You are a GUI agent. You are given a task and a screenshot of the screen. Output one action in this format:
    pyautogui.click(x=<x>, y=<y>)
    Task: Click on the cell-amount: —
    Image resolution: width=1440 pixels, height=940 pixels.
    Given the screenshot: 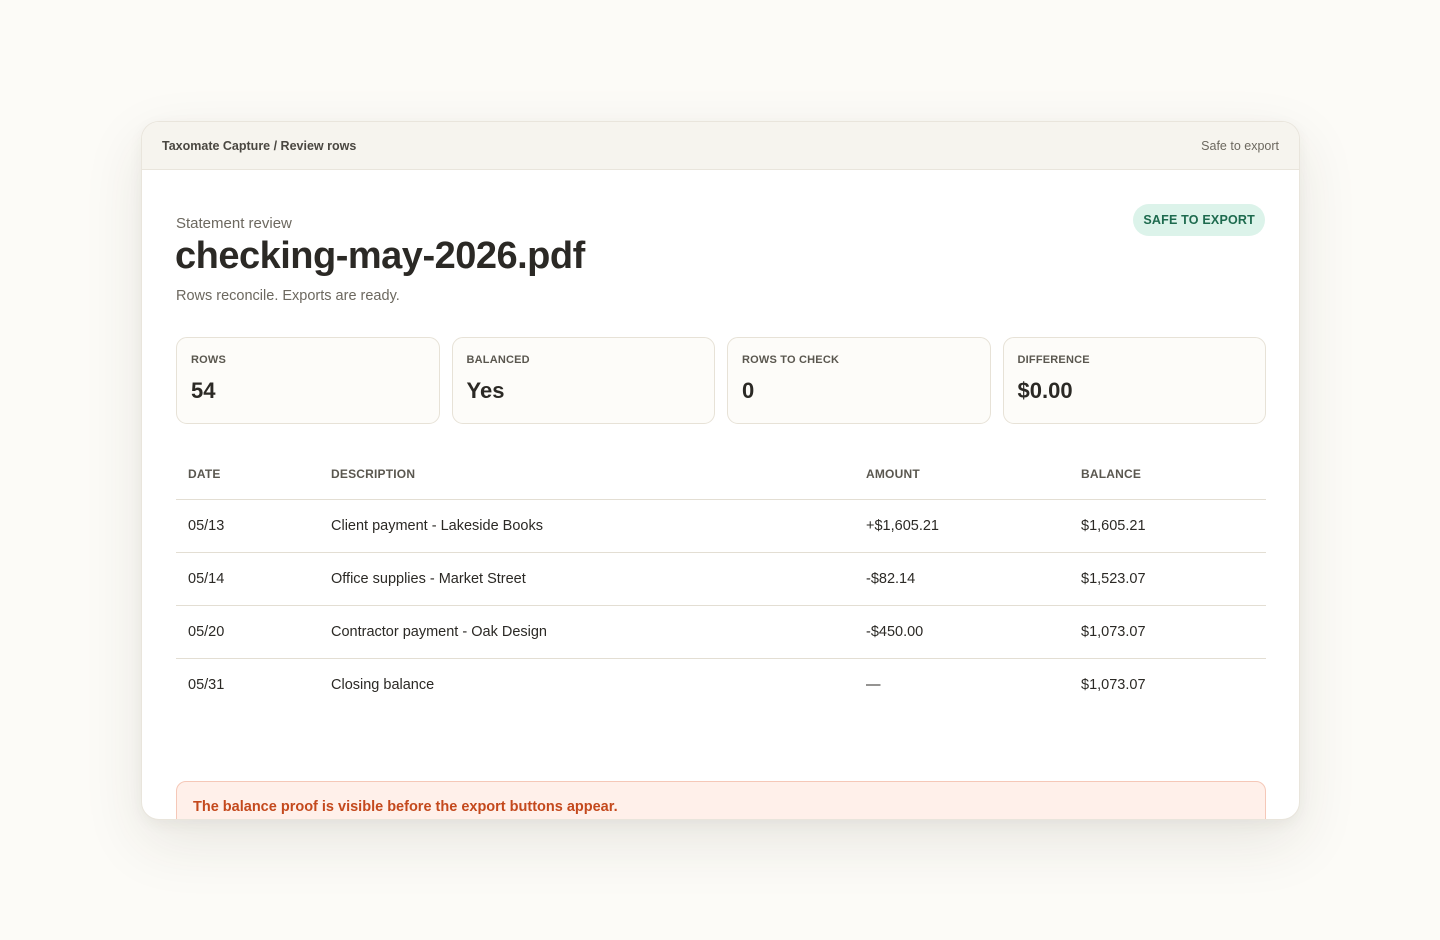 What is the action you would take?
    pyautogui.click(x=873, y=685)
    